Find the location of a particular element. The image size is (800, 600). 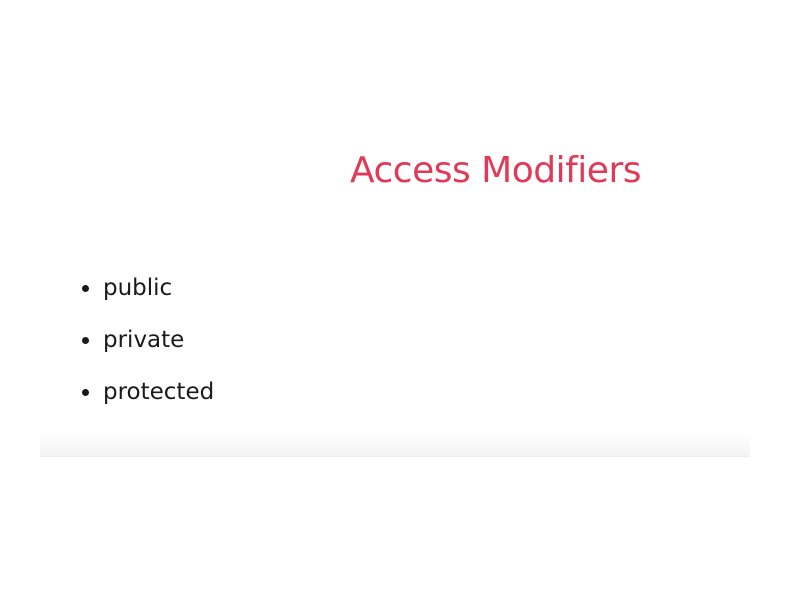

bullet-item-private: private is located at coordinates (148, 340).